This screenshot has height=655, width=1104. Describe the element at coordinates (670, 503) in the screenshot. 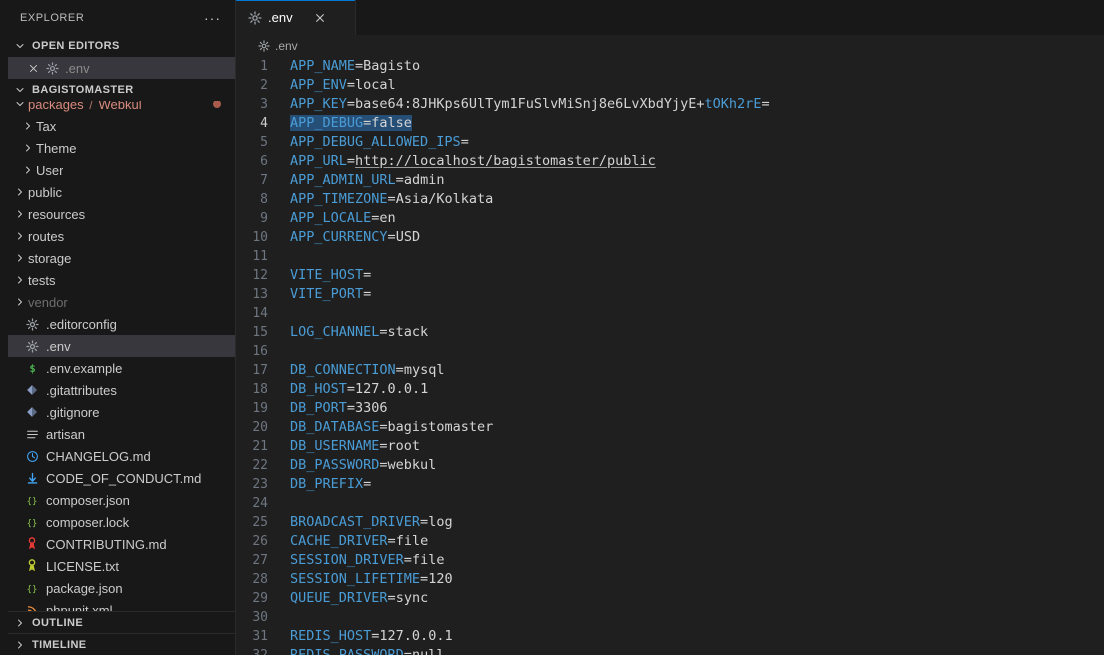

I see `code-line: 24` at that location.